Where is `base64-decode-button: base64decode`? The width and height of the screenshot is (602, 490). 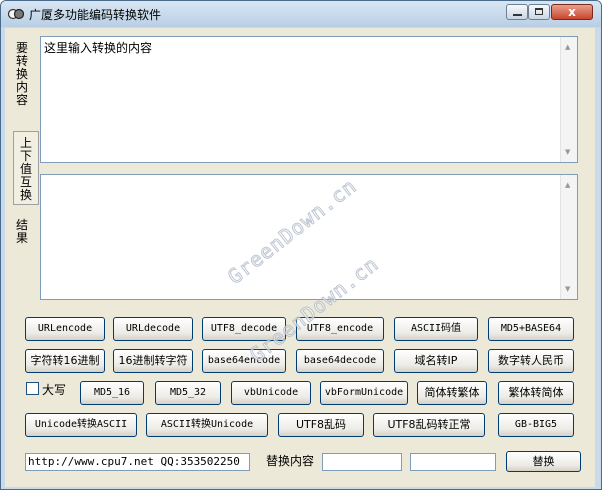 base64-decode-button: base64decode is located at coordinates (340, 361).